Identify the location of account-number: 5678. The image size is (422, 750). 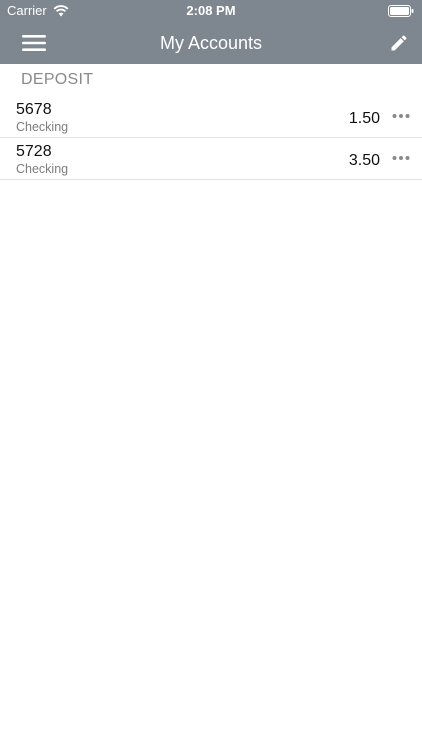
(34, 109).